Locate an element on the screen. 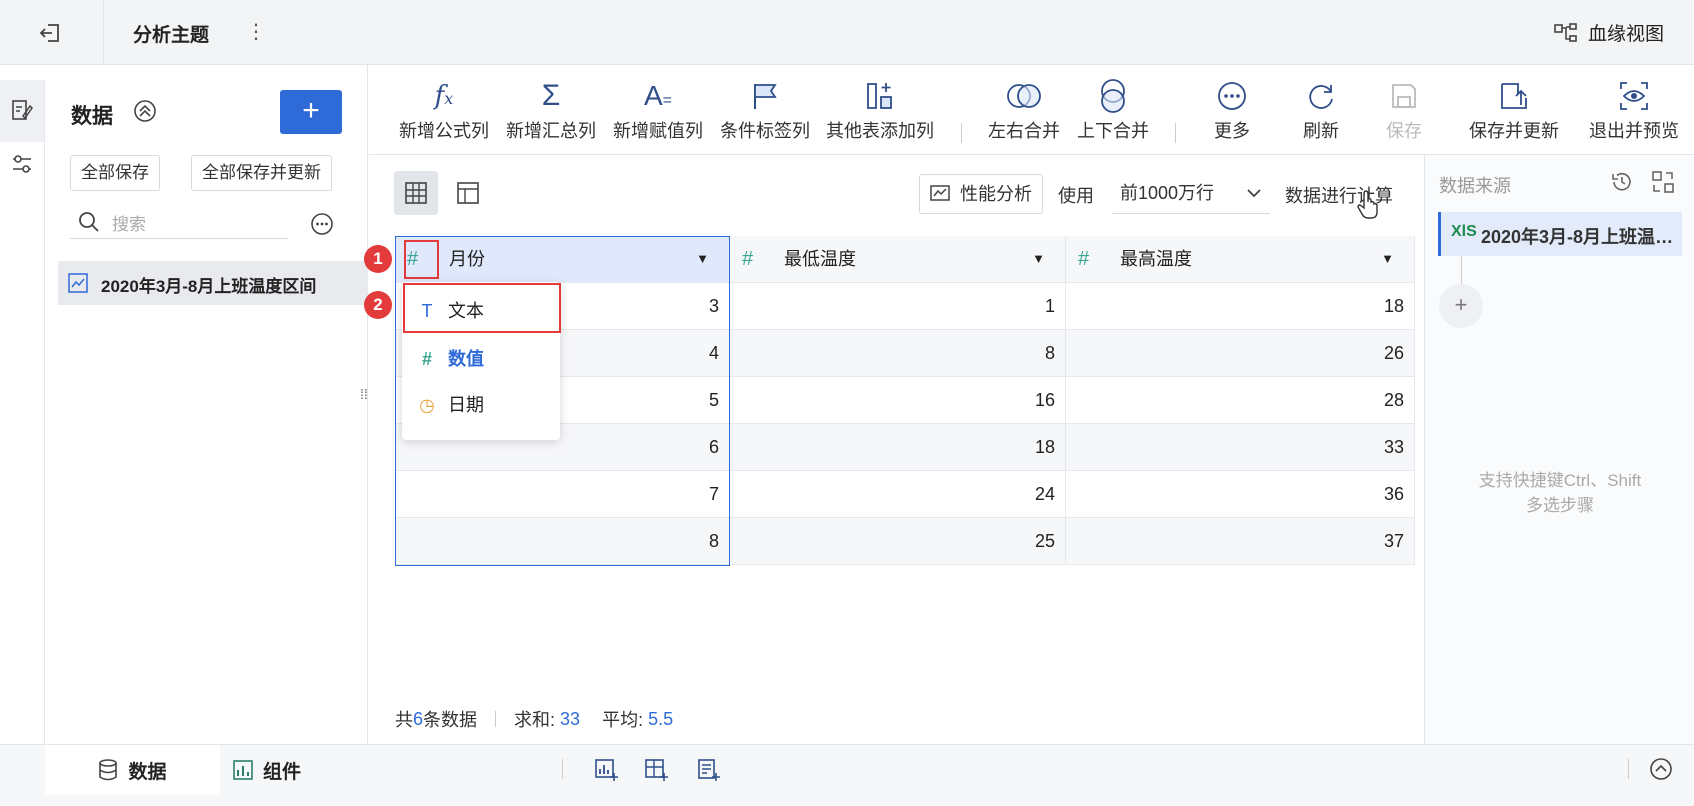 The image size is (1694, 806). column-header-max-temp: # 最高温度 ▼ is located at coordinates (1240, 259).